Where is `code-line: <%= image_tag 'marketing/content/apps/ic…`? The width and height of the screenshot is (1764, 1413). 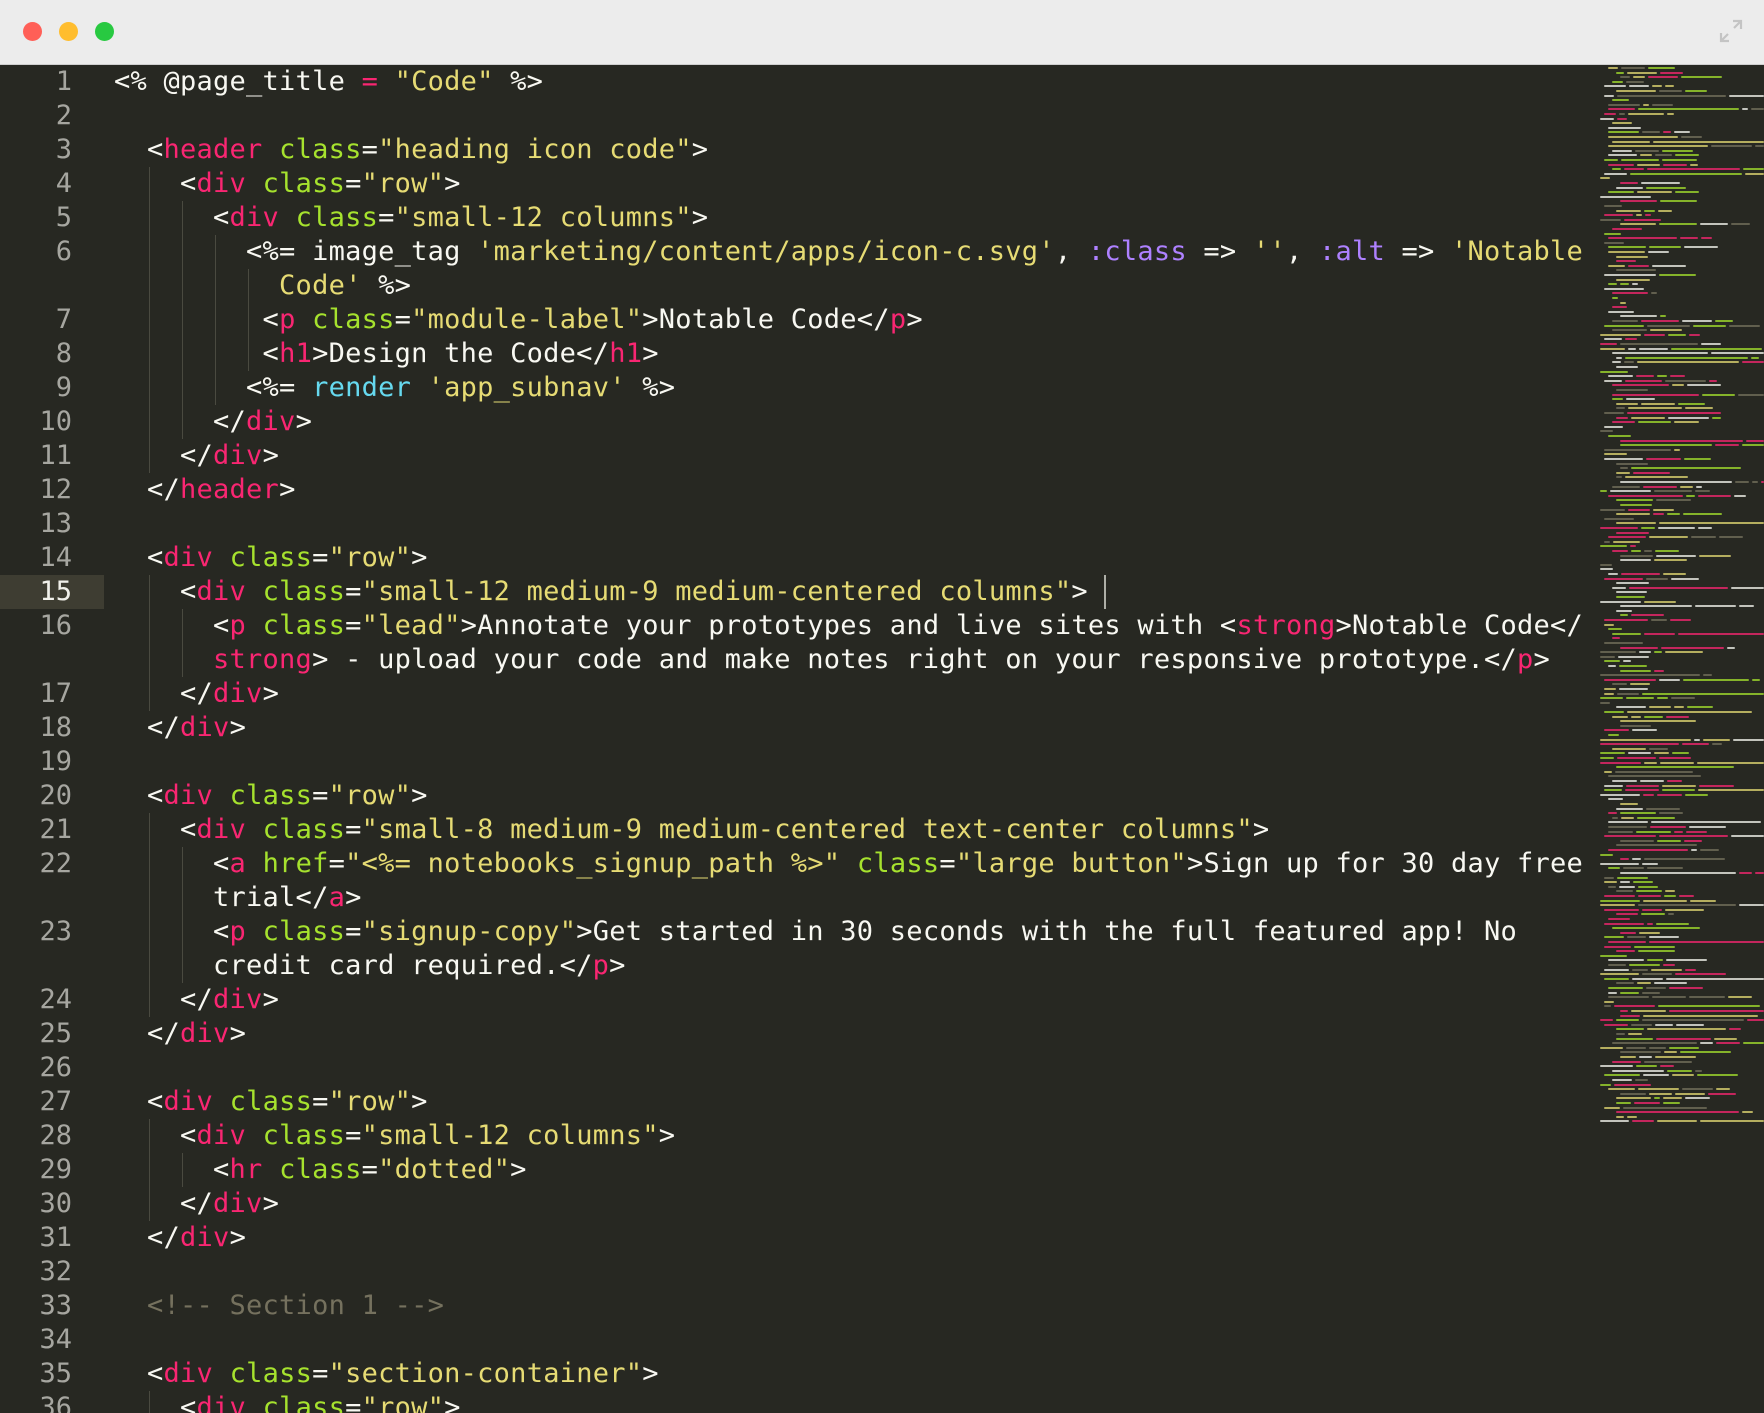
code-line: <%= image_tag 'marketing/content/apps/ic… is located at coordinates (848, 252).